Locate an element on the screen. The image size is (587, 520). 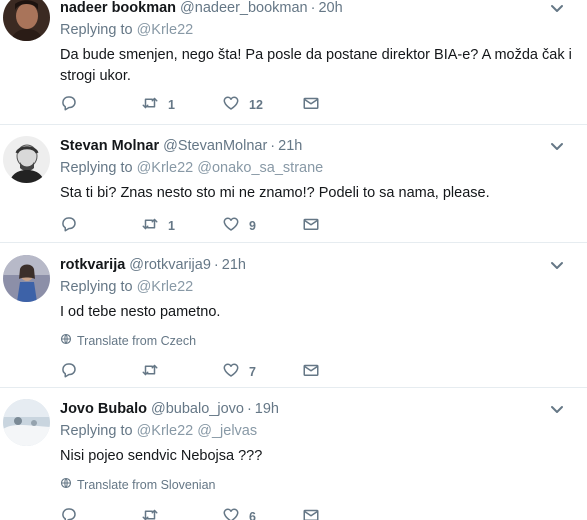
like-button: 6 is located at coordinates (239, 513).